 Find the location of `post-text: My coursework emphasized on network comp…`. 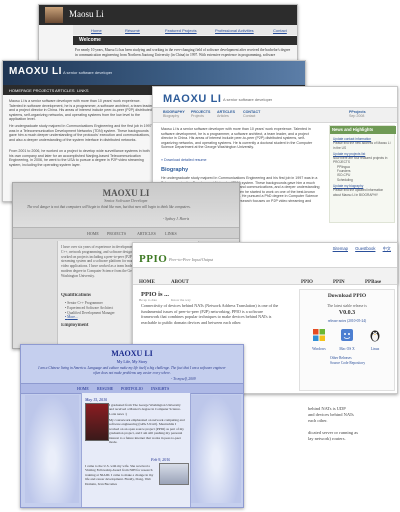

post-text: My coursework emphasized on network comp… is located at coordinates (147, 431).